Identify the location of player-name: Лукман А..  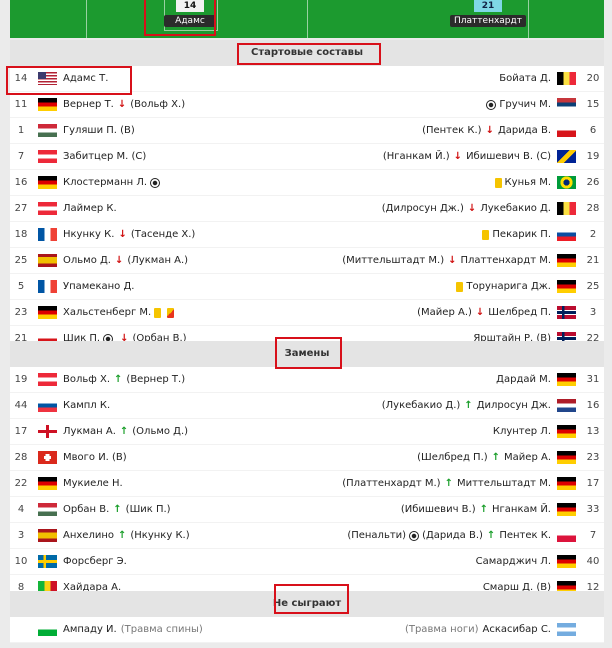
(89, 431).